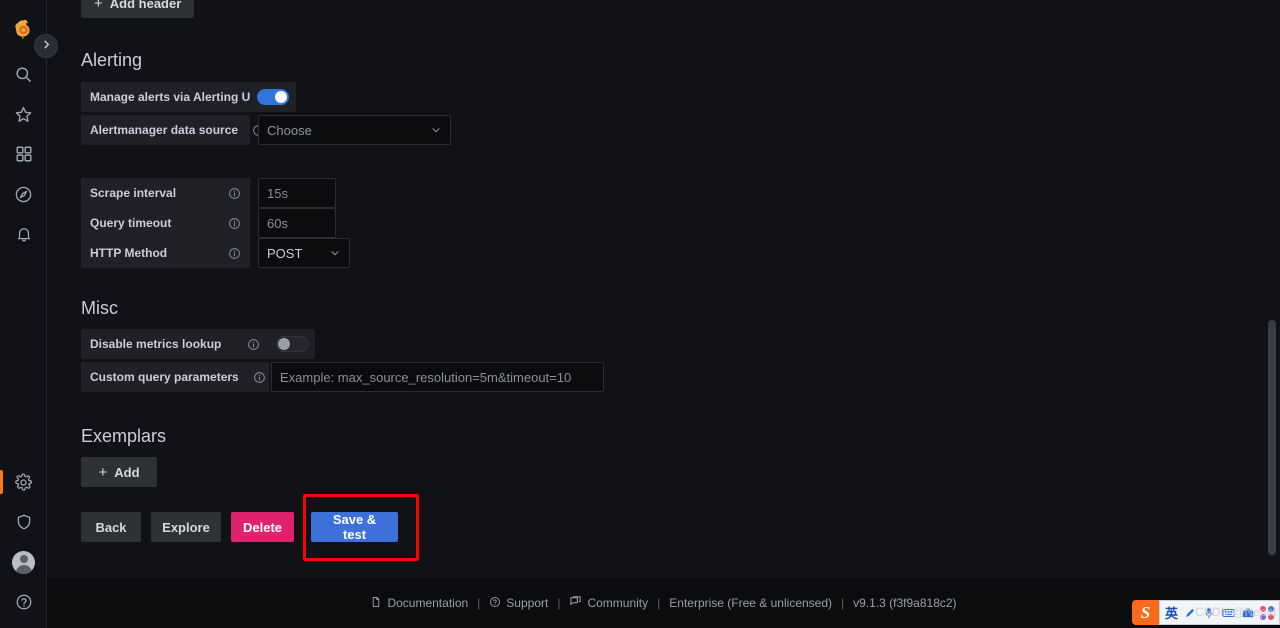 The height and width of the screenshot is (628, 1280). What do you see at coordinates (133, 193) in the screenshot?
I see `scrape-interval-label-text: Scrape interval` at bounding box center [133, 193].